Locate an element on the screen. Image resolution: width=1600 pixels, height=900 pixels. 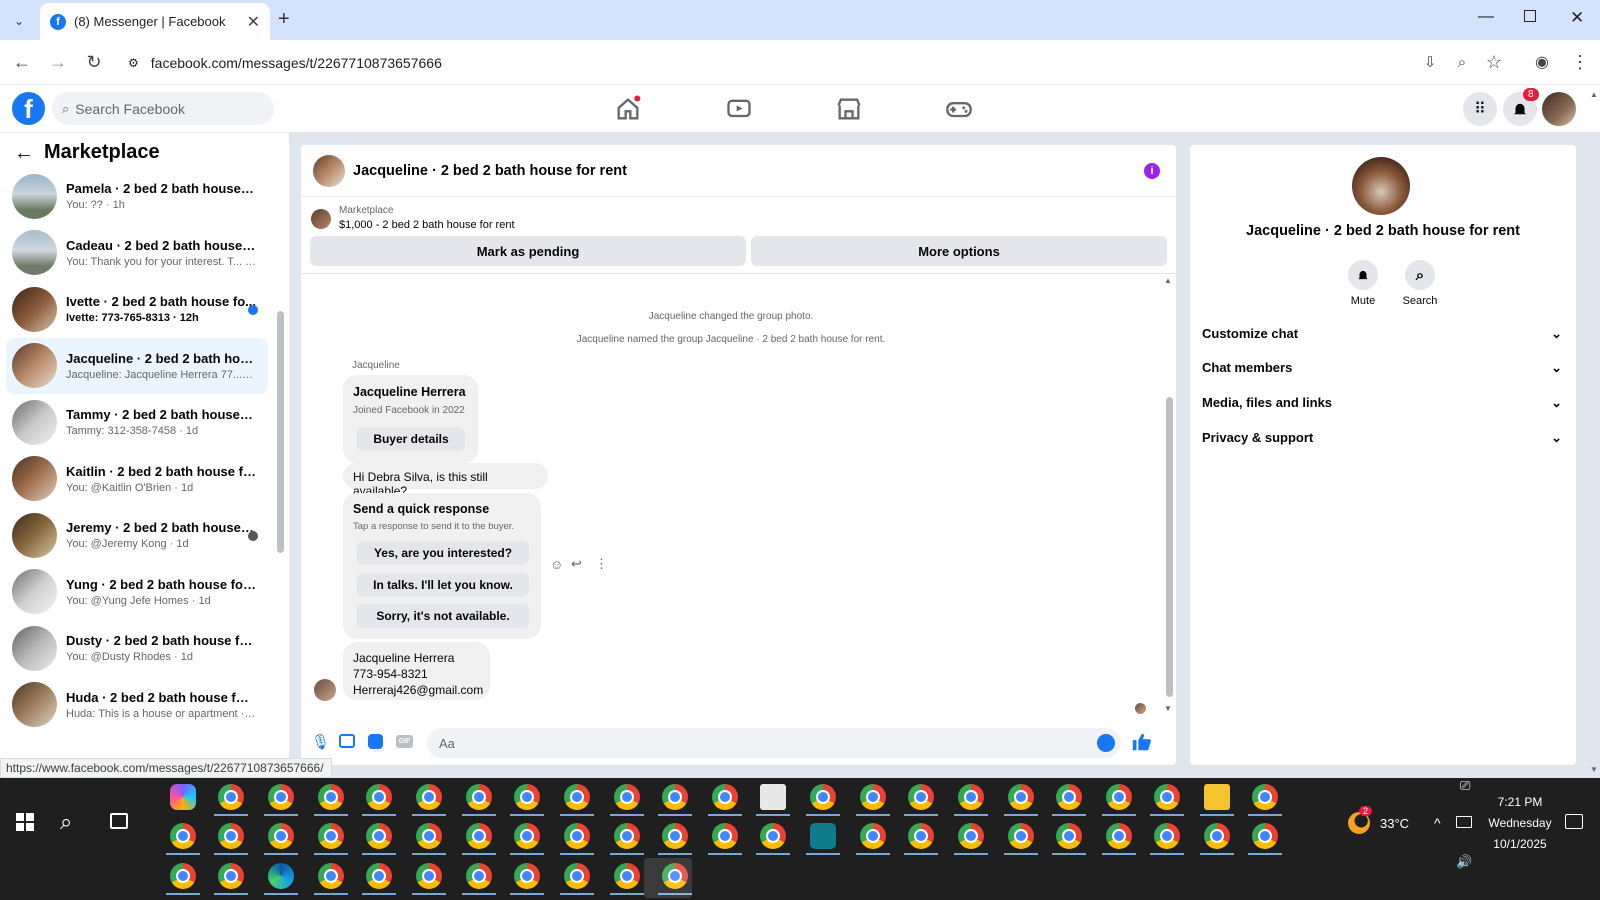
taskbar-search-icon: ⌕ is located at coordinates (66, 822).